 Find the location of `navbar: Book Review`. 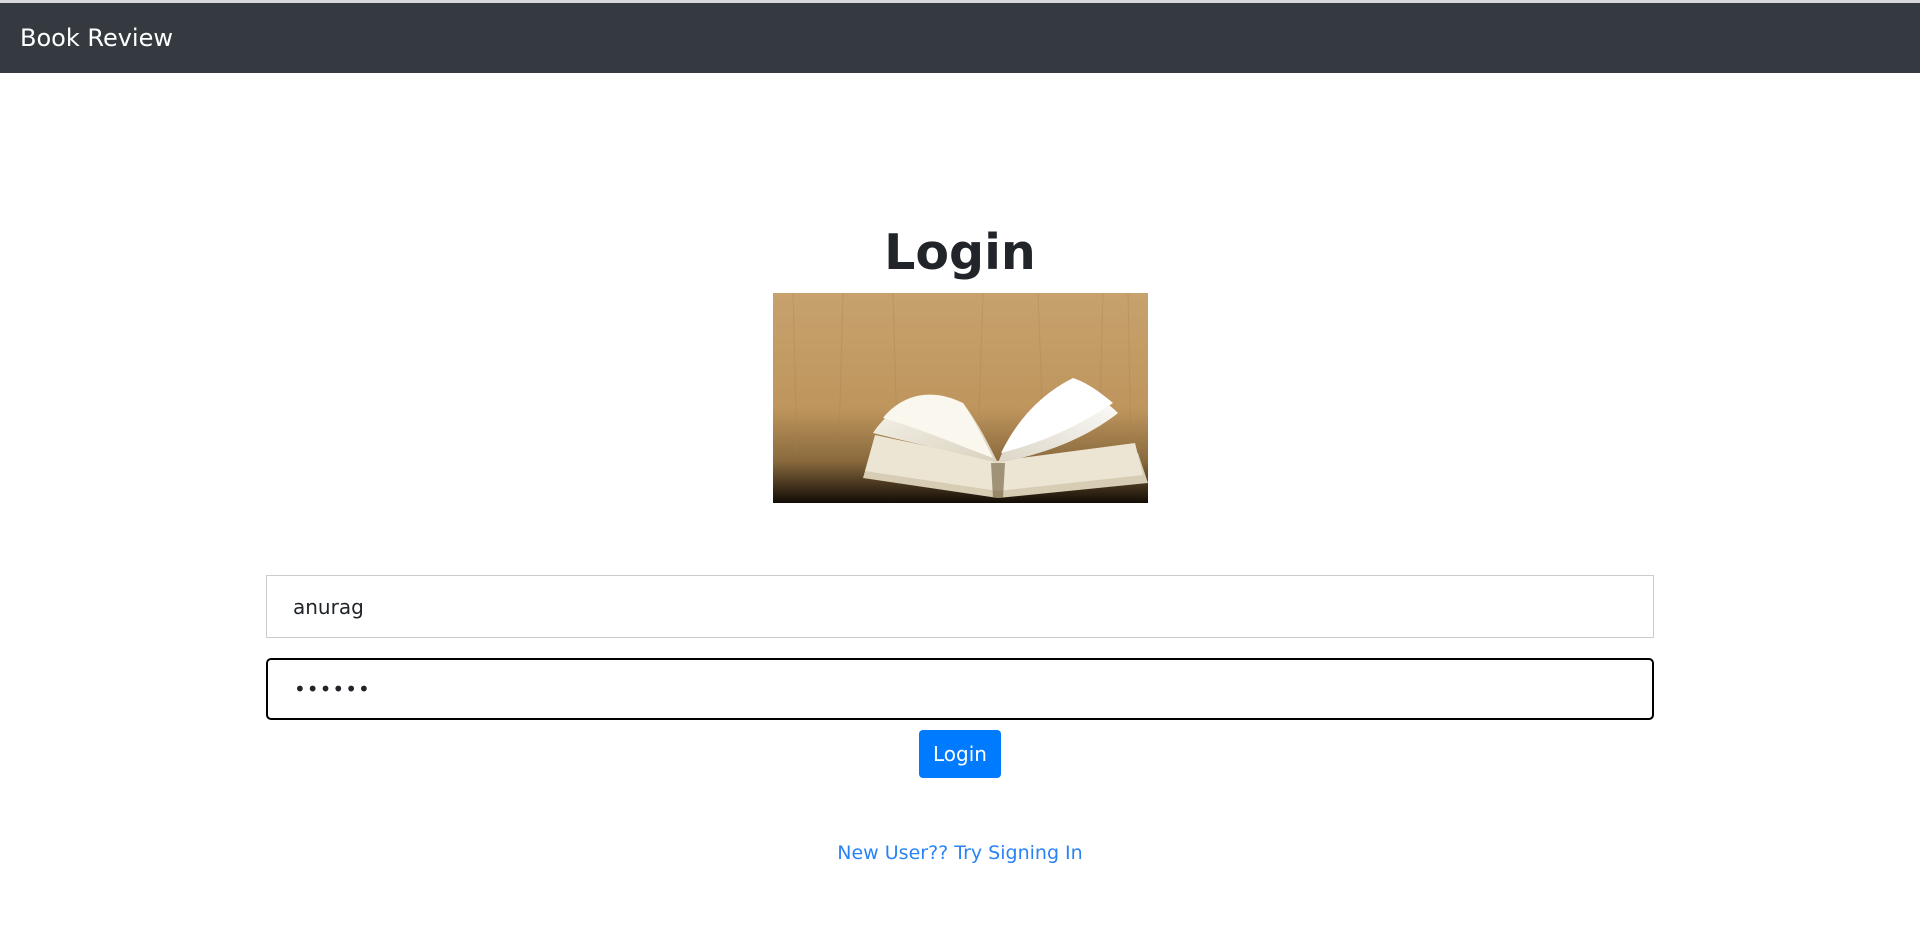

navbar: Book Review is located at coordinates (960, 38).